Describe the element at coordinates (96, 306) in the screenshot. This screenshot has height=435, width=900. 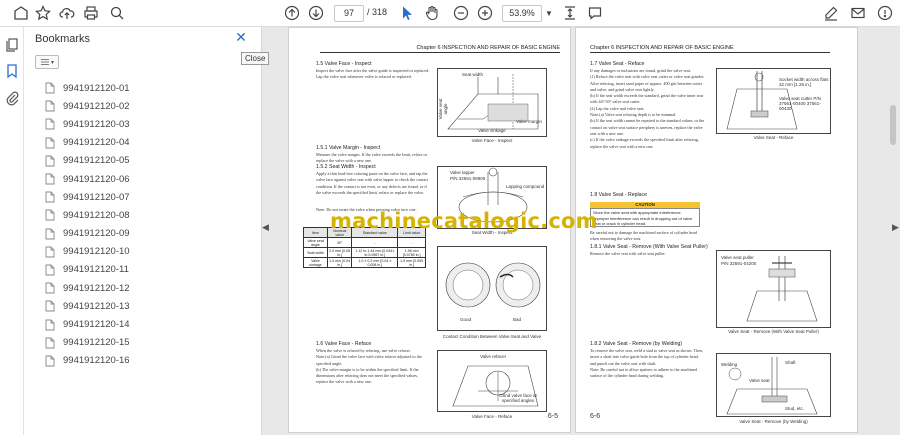
I see `bookmark-label: 9941912120-13` at that location.